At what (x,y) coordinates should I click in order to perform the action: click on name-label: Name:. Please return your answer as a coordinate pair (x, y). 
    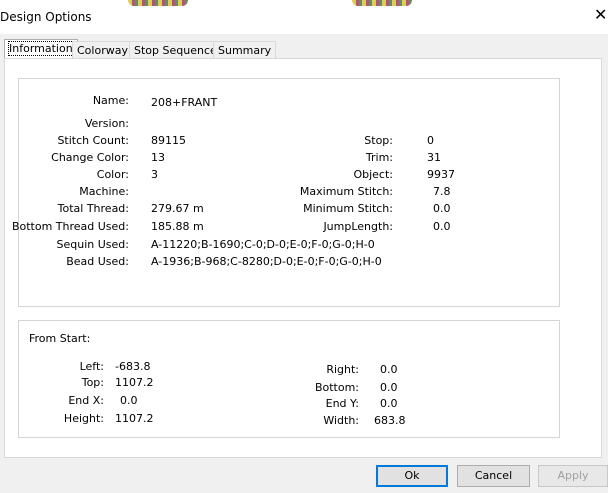
    Looking at the image, I should click on (110, 100).